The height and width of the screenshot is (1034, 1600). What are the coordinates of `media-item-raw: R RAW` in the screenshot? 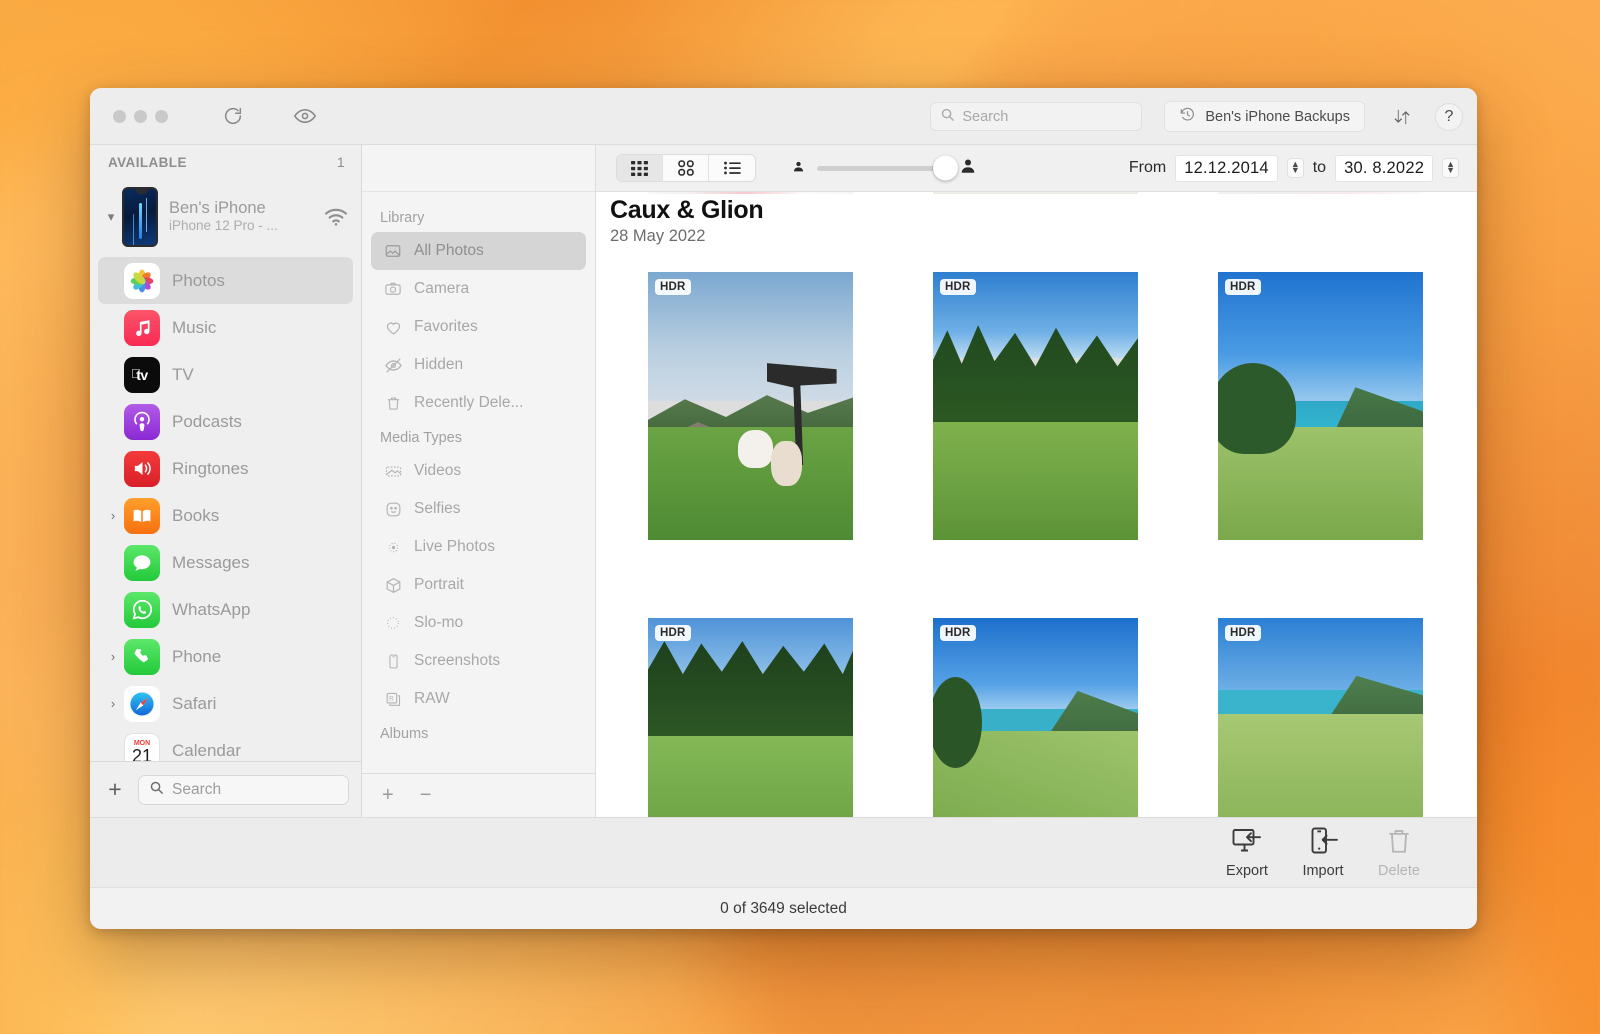 It's located at (478, 699).